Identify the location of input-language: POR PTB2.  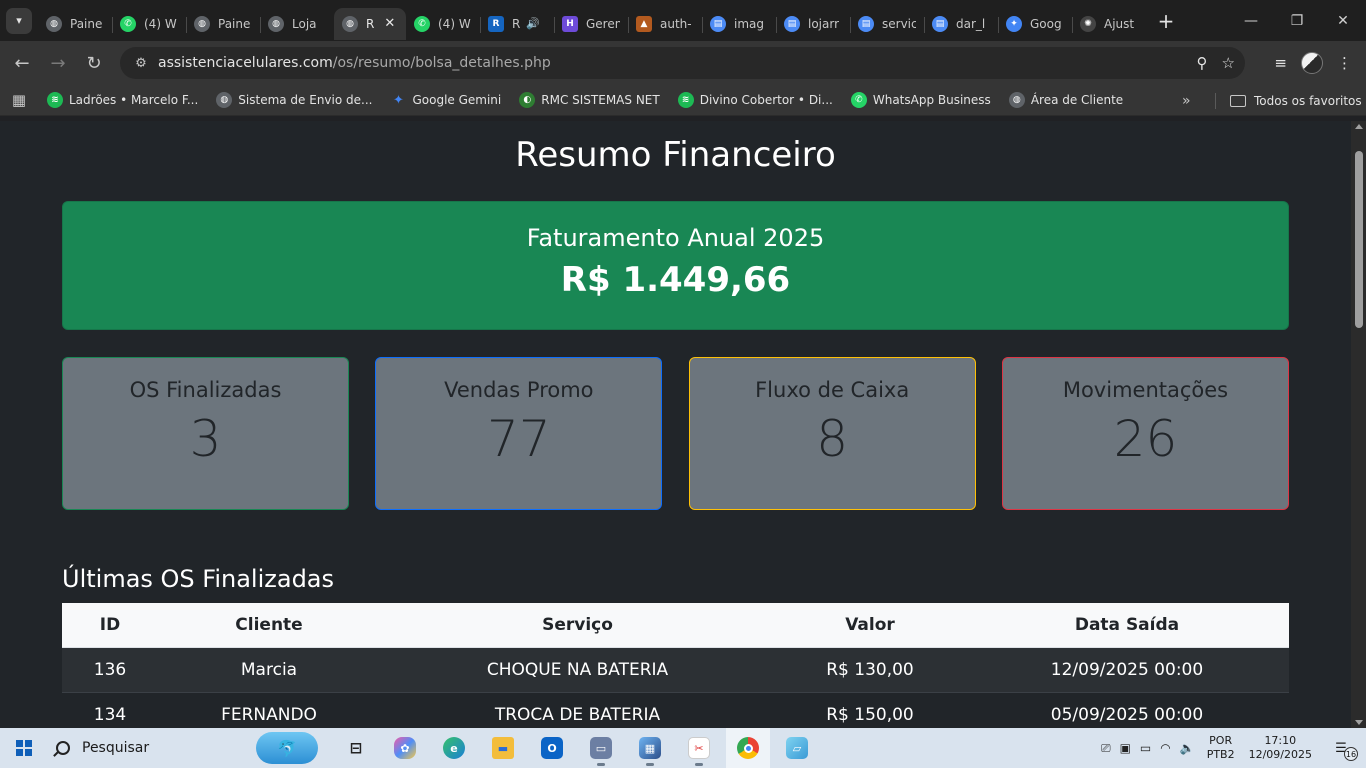
(1221, 748).